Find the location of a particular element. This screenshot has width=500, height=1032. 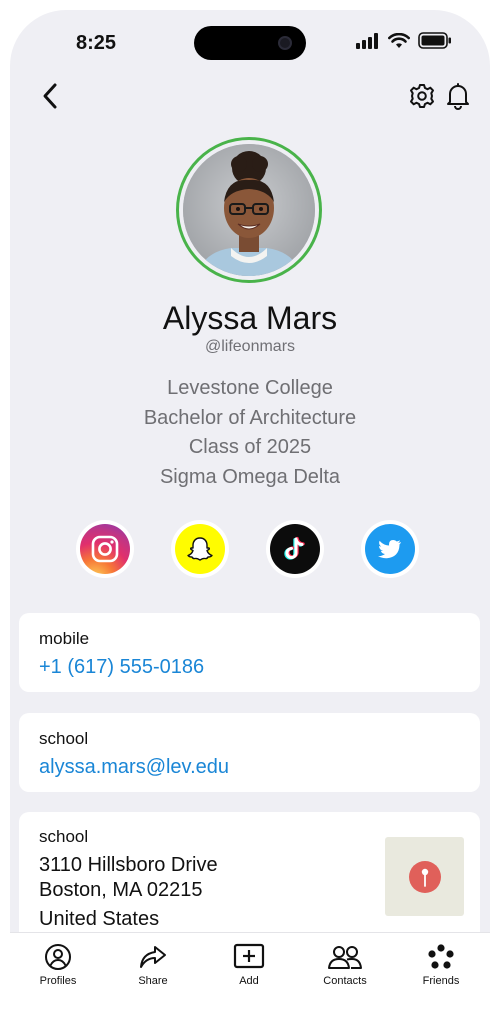

tab-friends: Friends is located at coordinates (441, 964).